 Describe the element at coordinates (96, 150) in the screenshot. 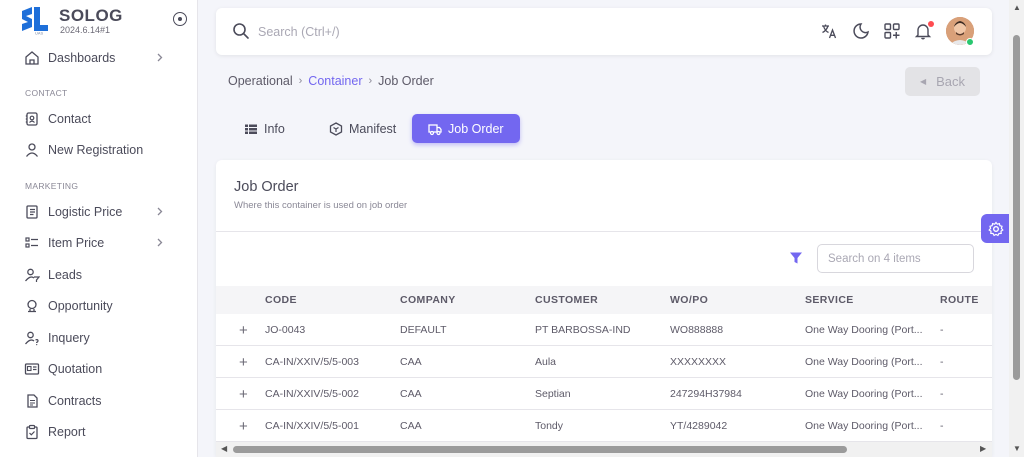

I see `sidebar-item-label: New Registration` at that location.